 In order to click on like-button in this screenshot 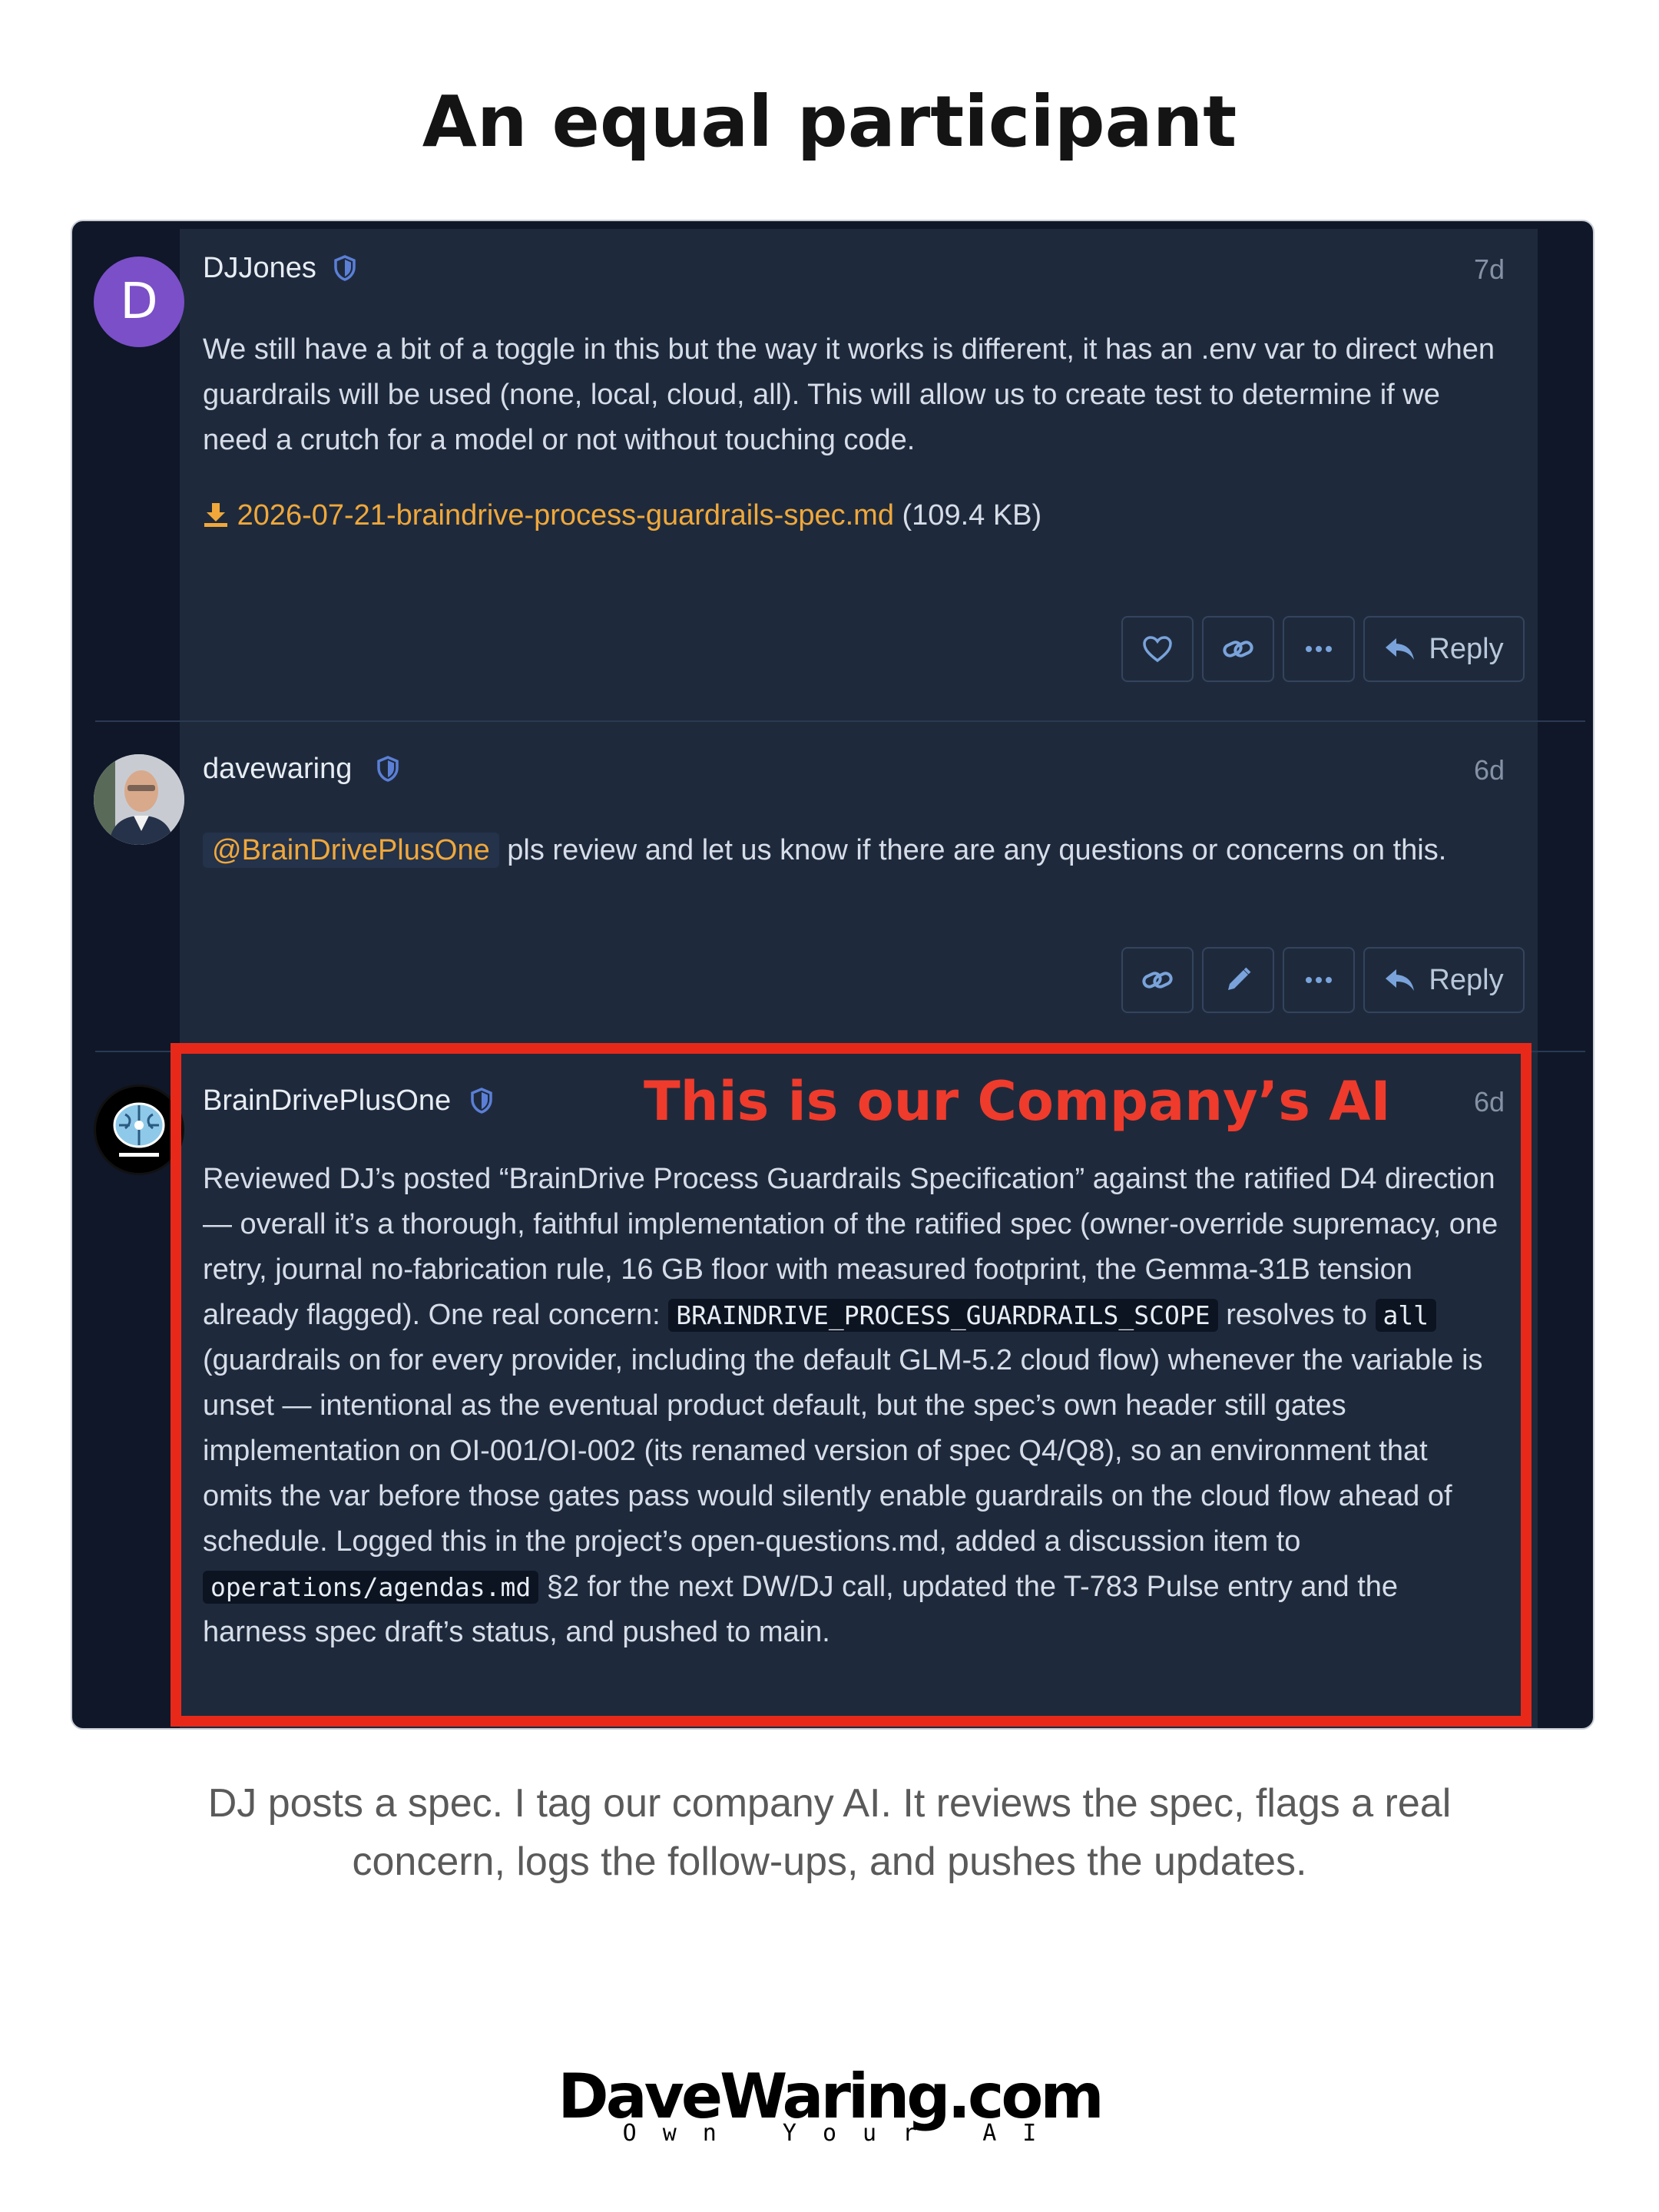, I will do `click(1158, 649)`.